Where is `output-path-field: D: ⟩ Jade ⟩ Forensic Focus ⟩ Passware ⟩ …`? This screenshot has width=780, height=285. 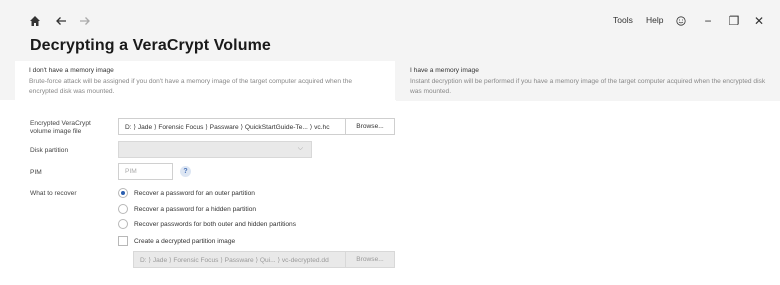 output-path-field: D: ⟩ Jade ⟩ Forensic Focus ⟩ Passware ⟩ … is located at coordinates (239, 259).